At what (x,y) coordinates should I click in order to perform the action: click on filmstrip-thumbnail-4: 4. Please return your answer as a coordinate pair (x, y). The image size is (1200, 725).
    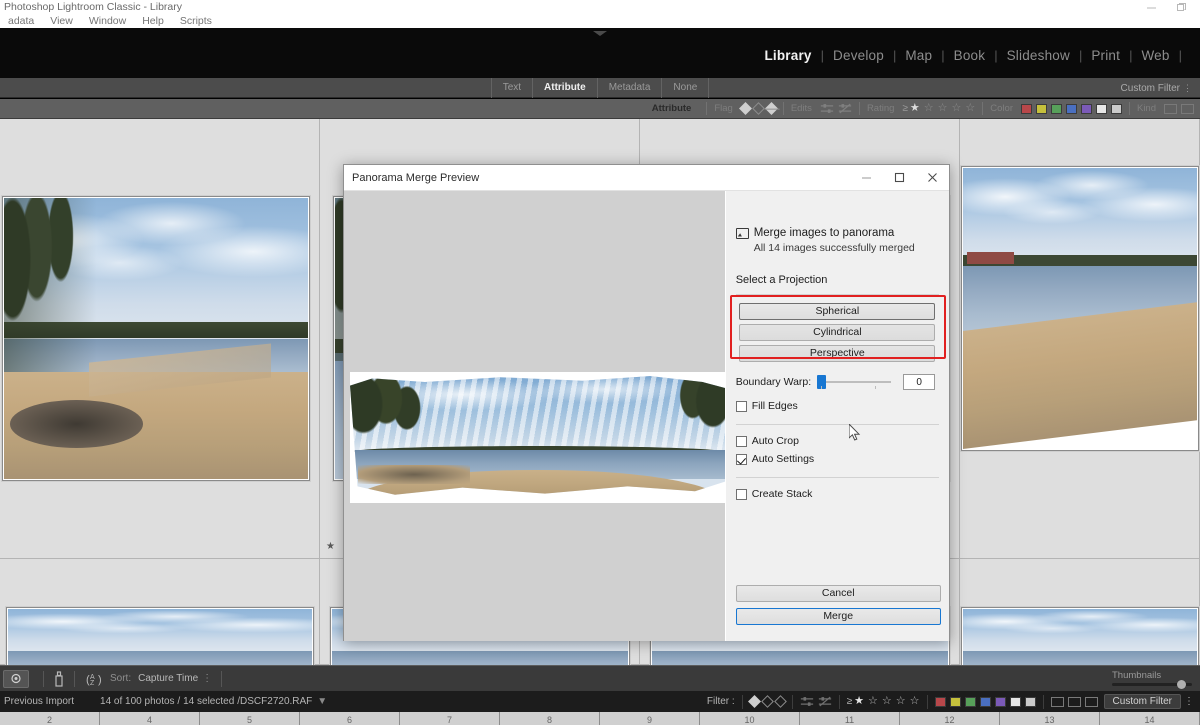
    Looking at the image, I should click on (150, 718).